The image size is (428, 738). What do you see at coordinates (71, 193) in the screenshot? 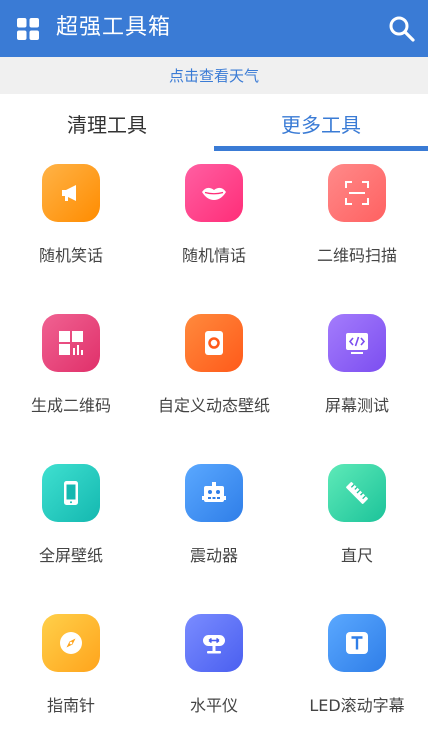
I see `megaphone-icon` at bounding box center [71, 193].